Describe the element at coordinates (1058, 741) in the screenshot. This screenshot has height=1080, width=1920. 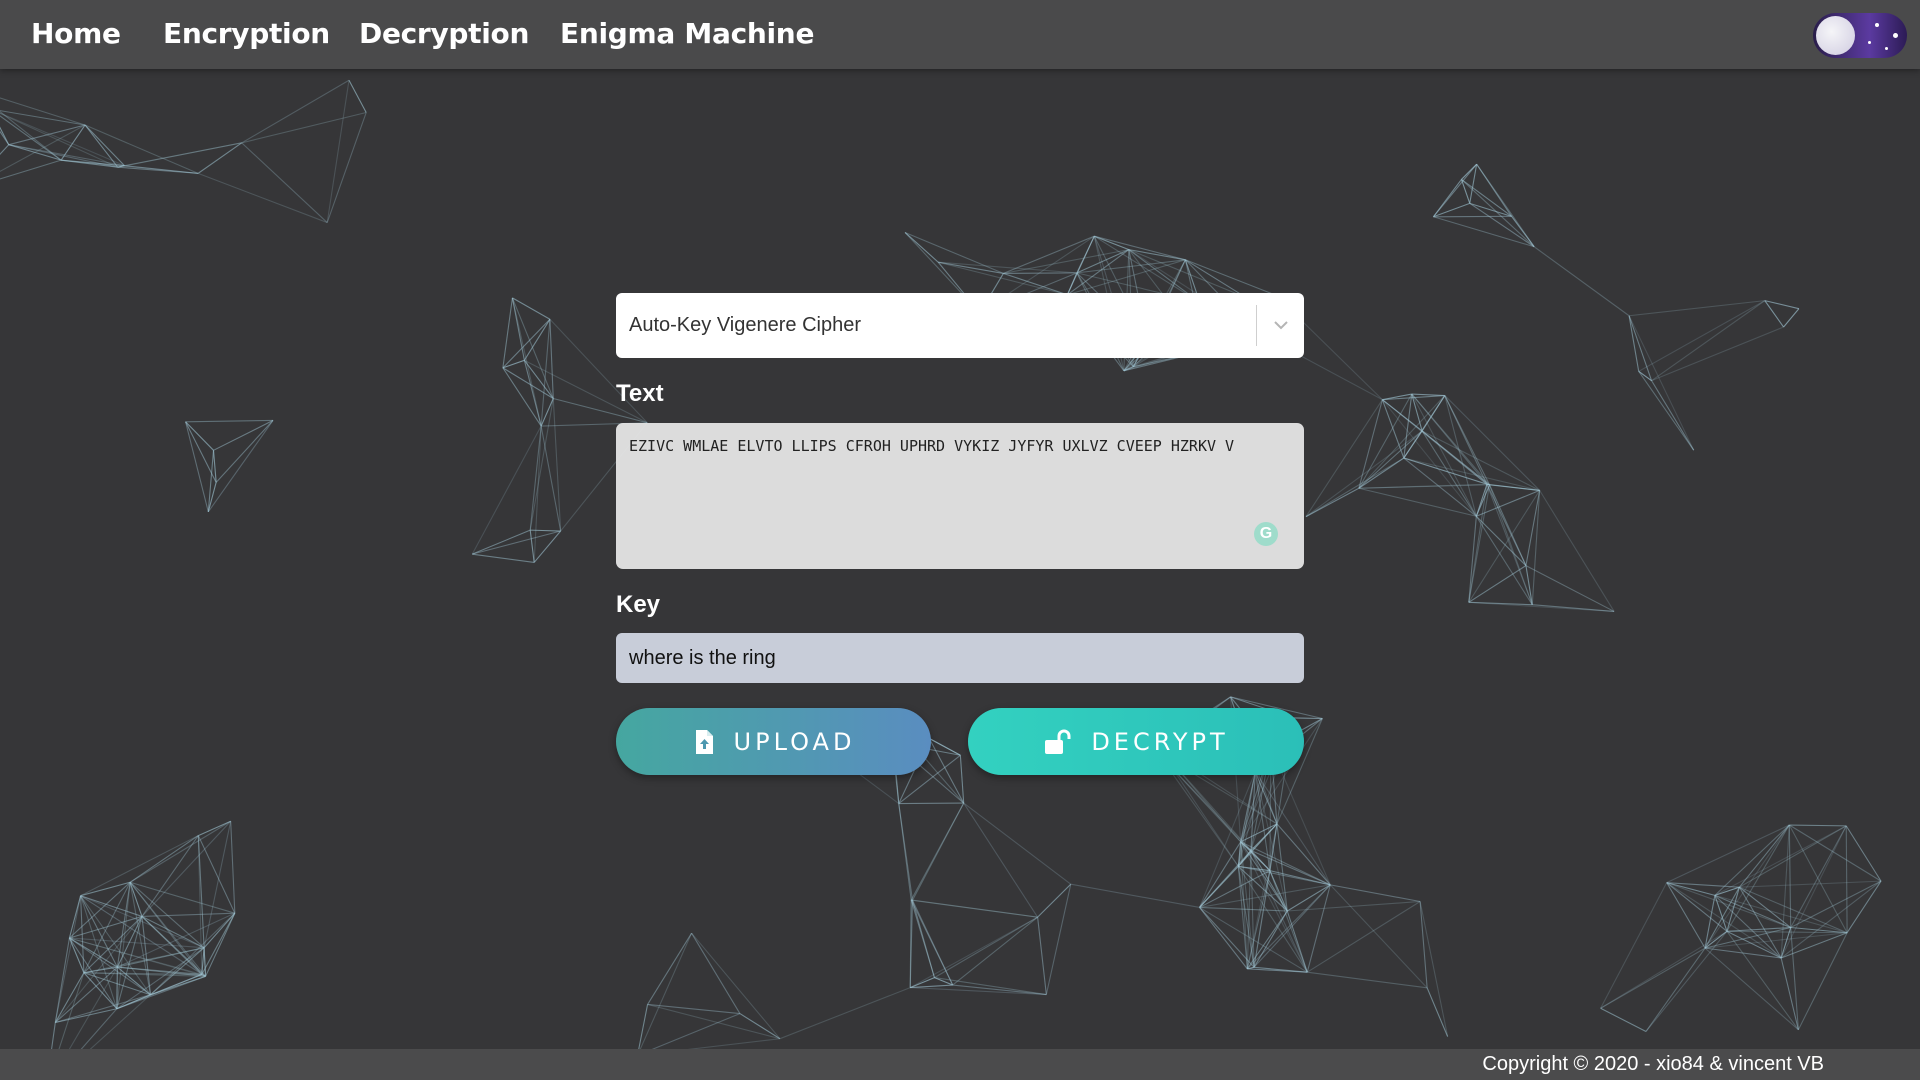
I see `unlock-icon` at that location.